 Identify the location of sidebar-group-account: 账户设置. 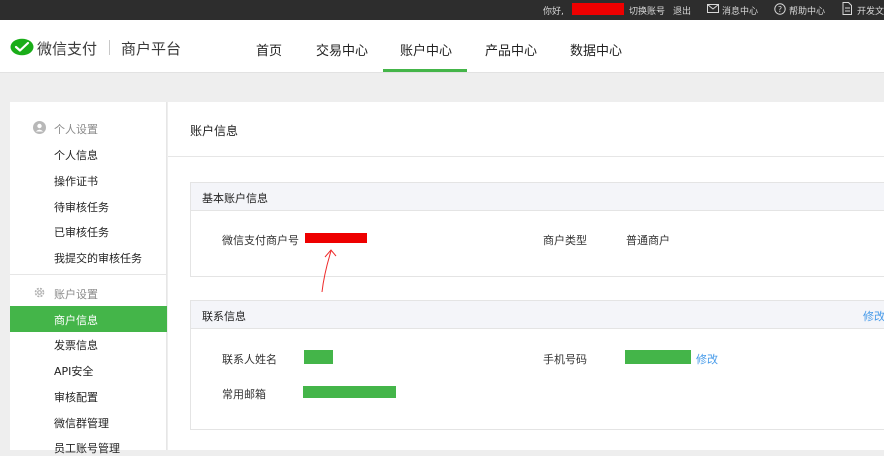
(76, 294).